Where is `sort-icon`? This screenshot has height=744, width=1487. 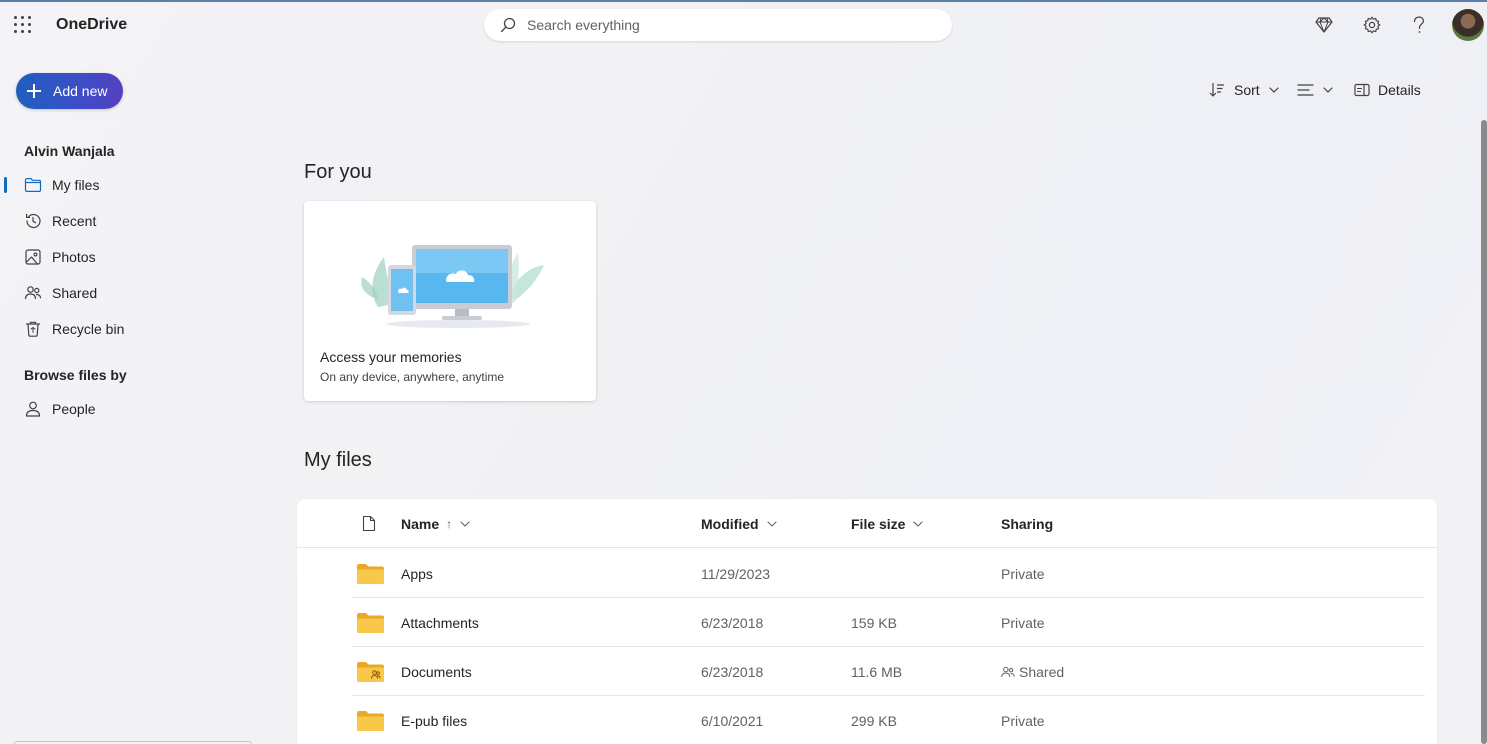 sort-icon is located at coordinates (1217, 89).